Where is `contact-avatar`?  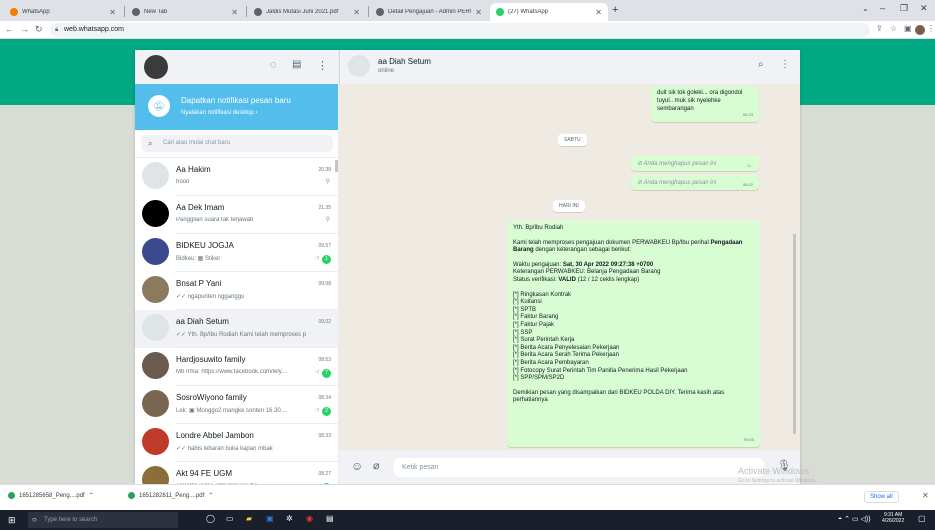 contact-avatar is located at coordinates (359, 66).